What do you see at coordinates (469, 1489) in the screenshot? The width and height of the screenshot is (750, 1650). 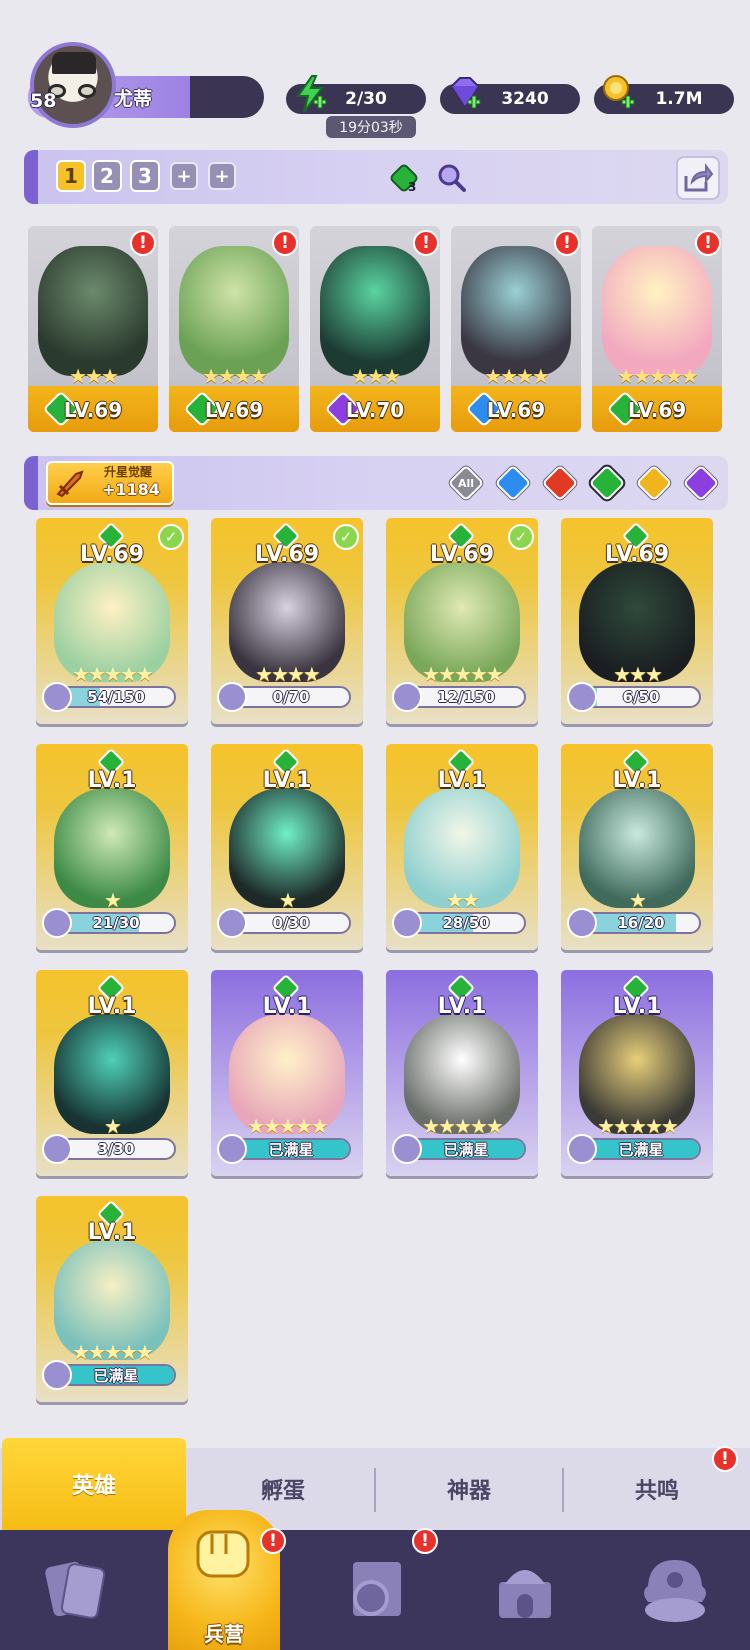 I see `tab-artifact: 神器` at bounding box center [469, 1489].